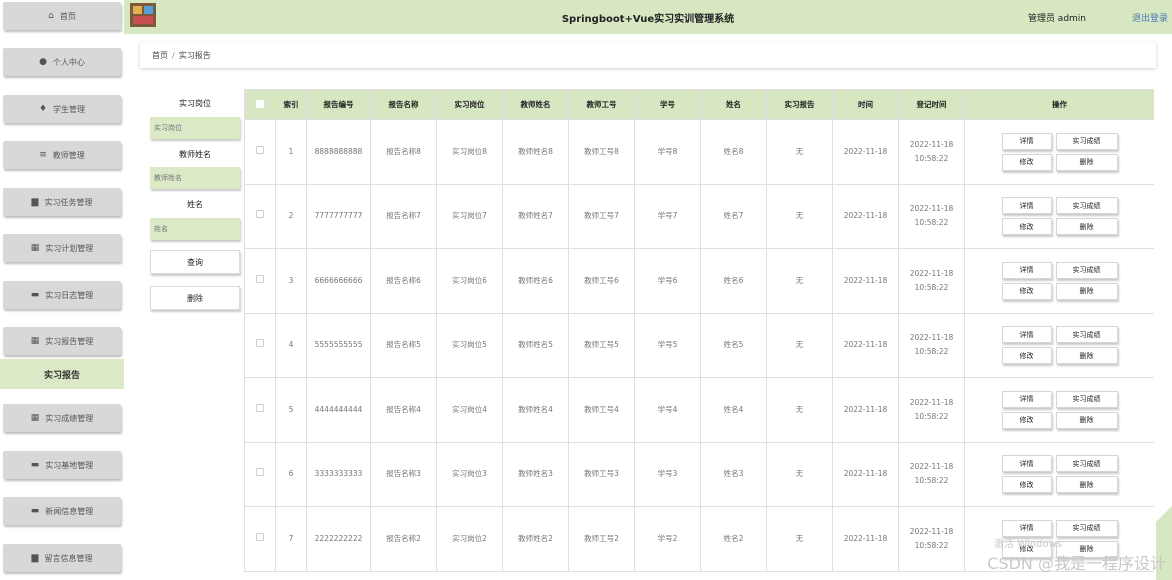  Describe the element at coordinates (535, 104) in the screenshot. I see `column-header: 教师姓名` at that location.